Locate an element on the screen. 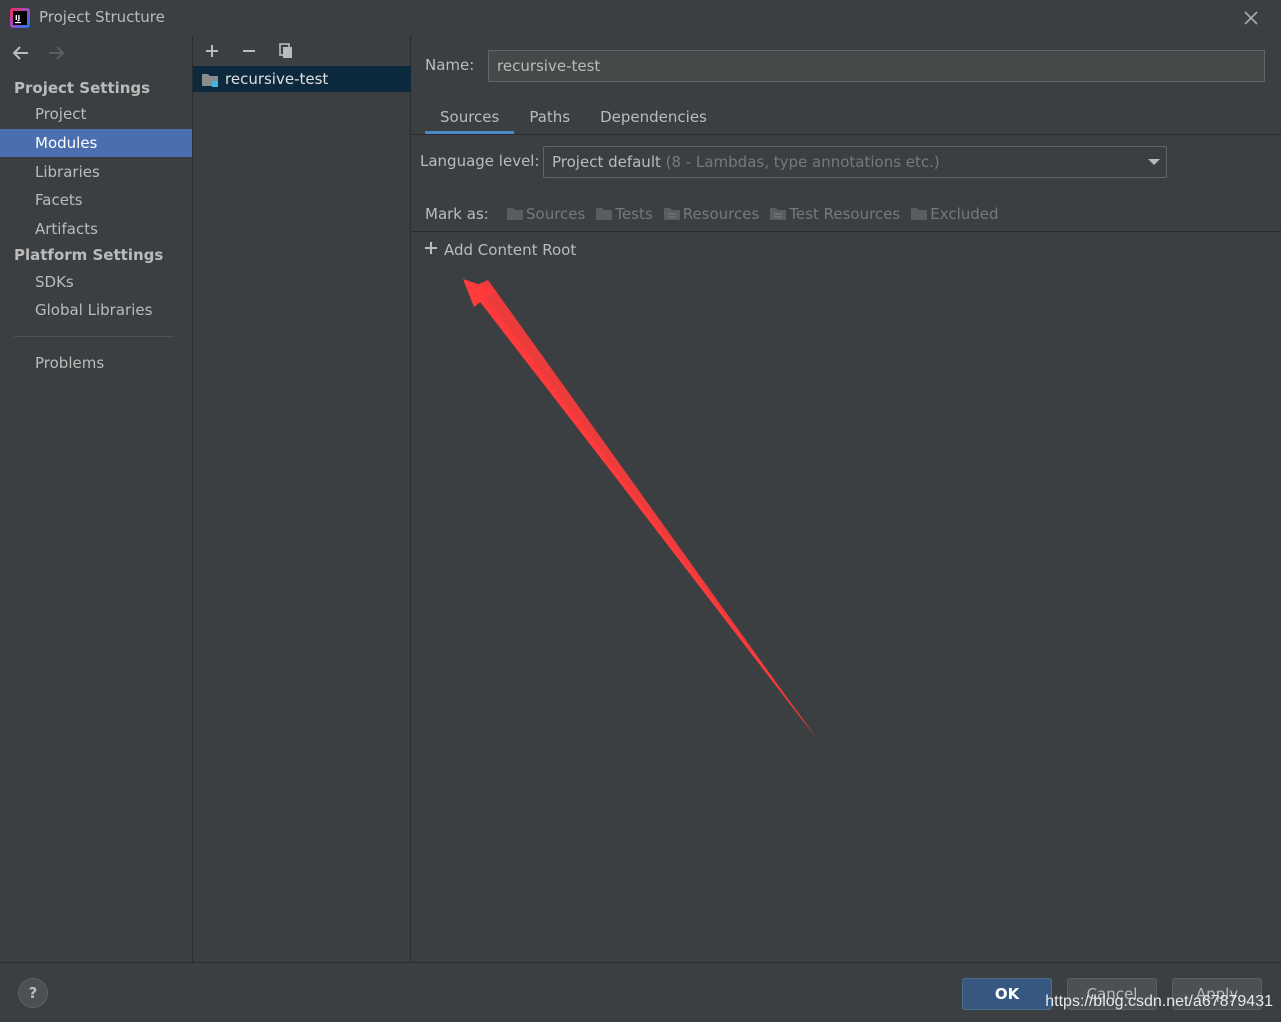  watermark-text: https://blog.csdn.net/a67879431 is located at coordinates (1159, 1001).